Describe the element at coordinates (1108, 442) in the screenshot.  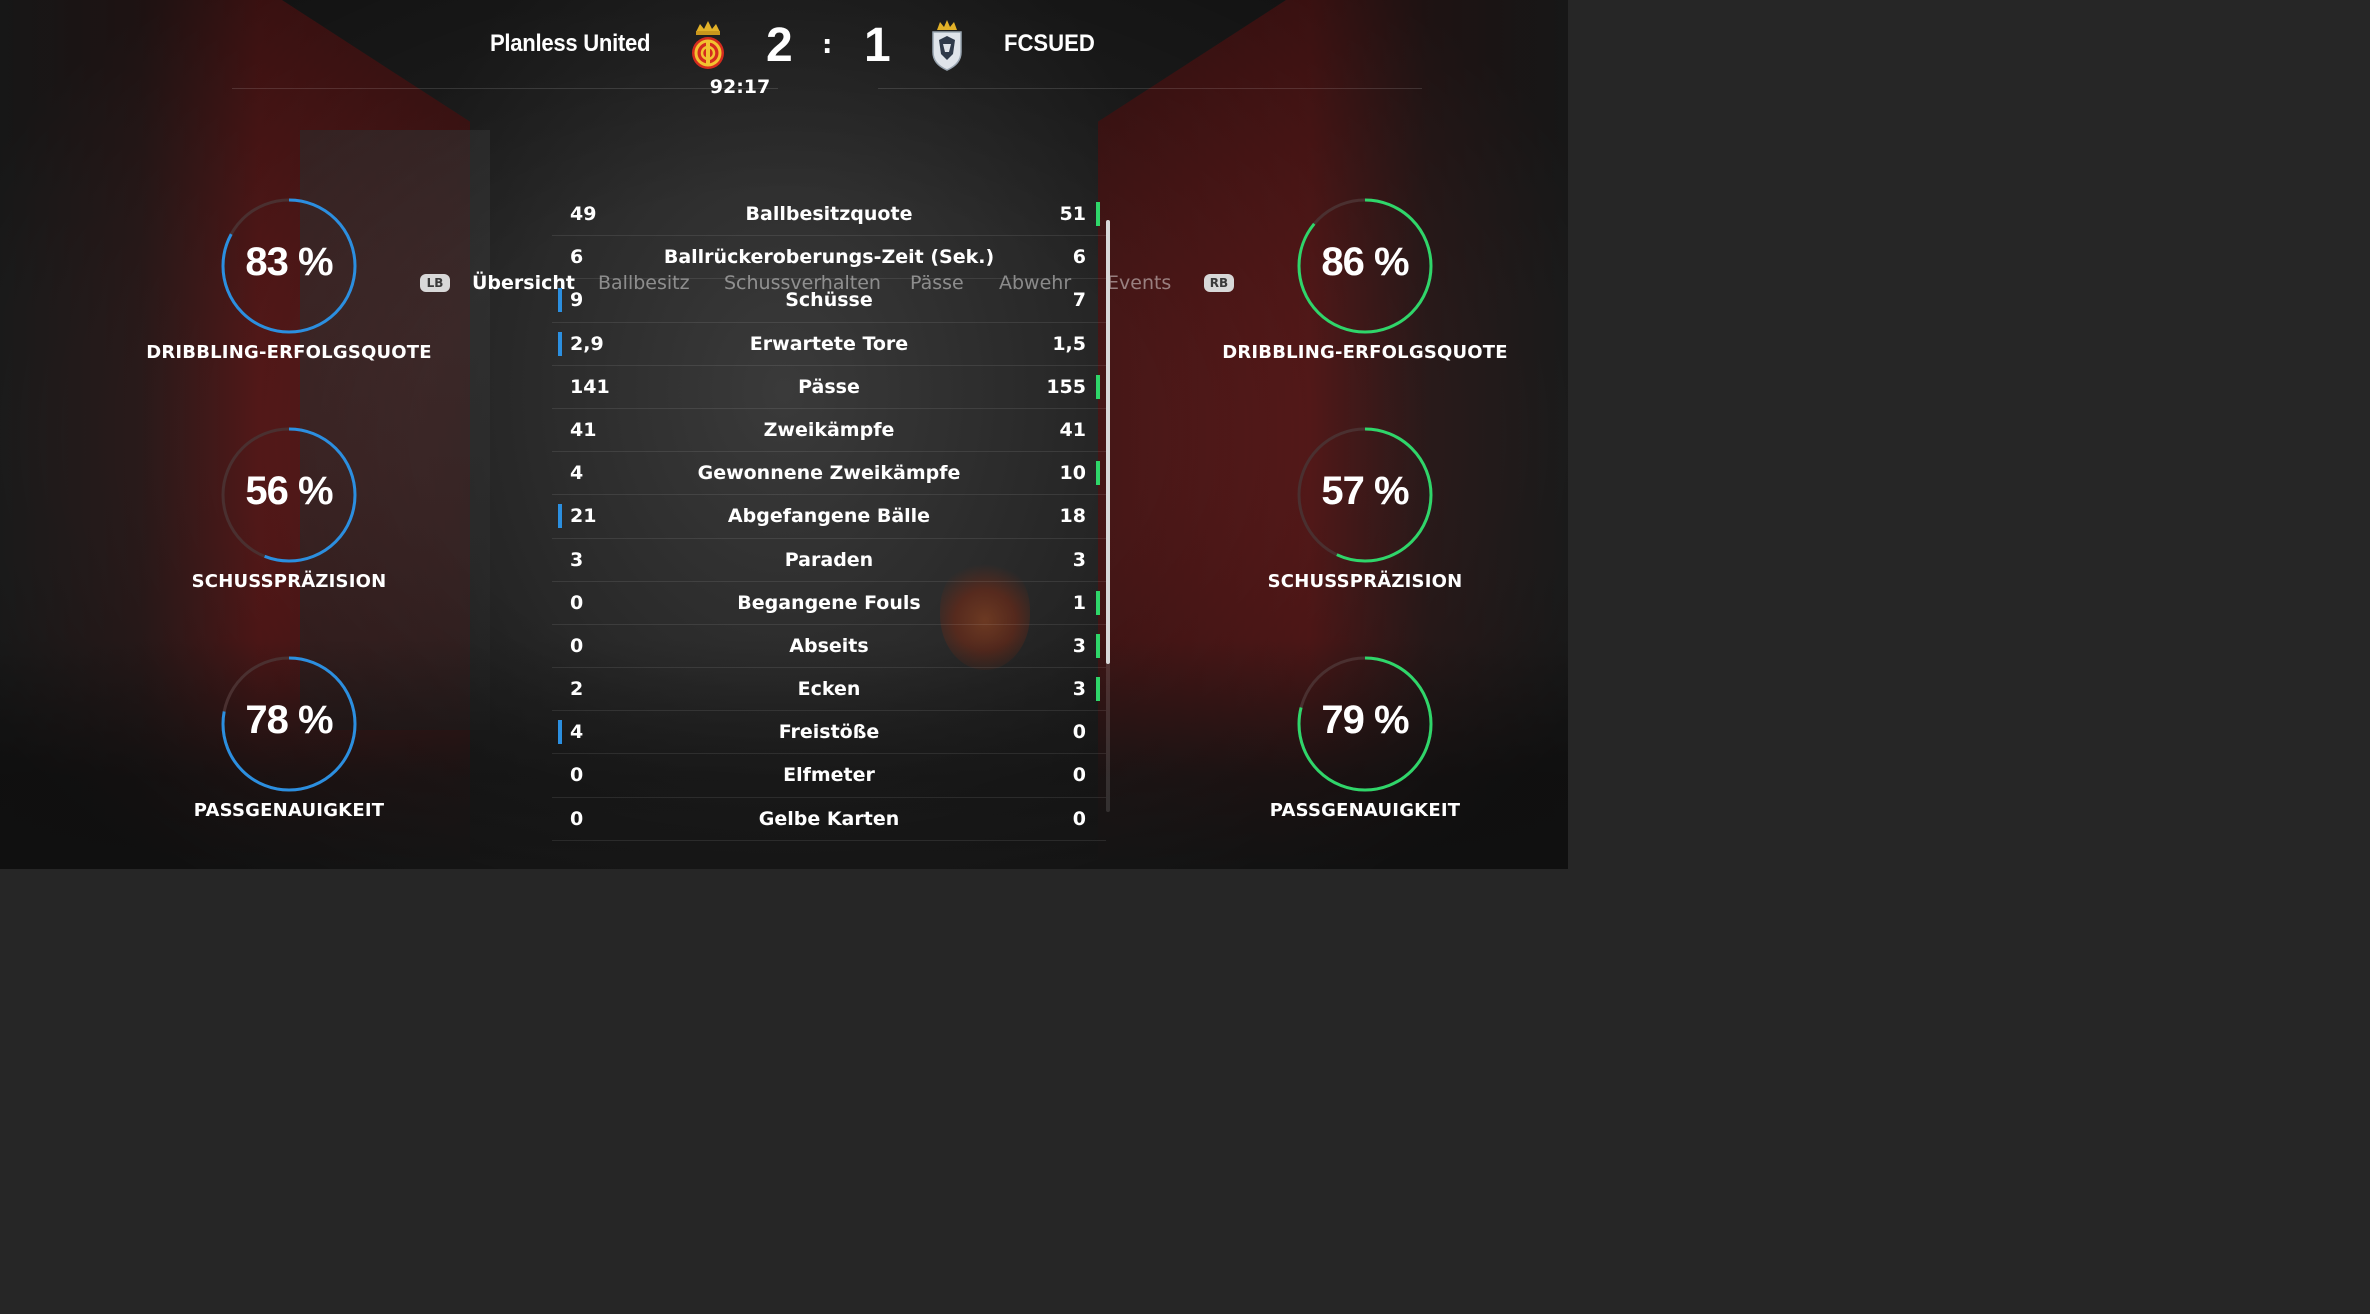
I see `stats-scrollbar-thumb` at that location.